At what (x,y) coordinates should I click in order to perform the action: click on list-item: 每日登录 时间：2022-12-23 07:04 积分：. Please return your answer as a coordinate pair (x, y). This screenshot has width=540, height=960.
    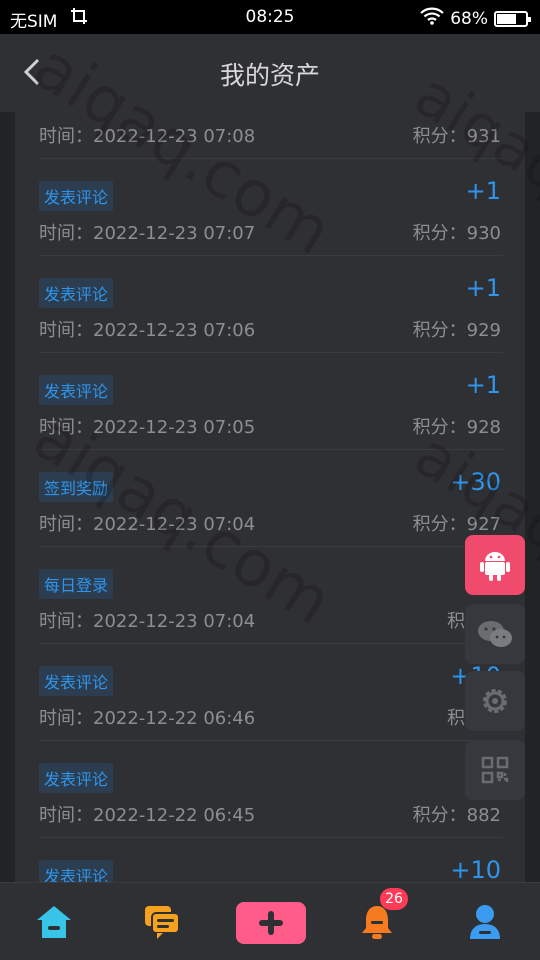
    Looking at the image, I should click on (271, 595).